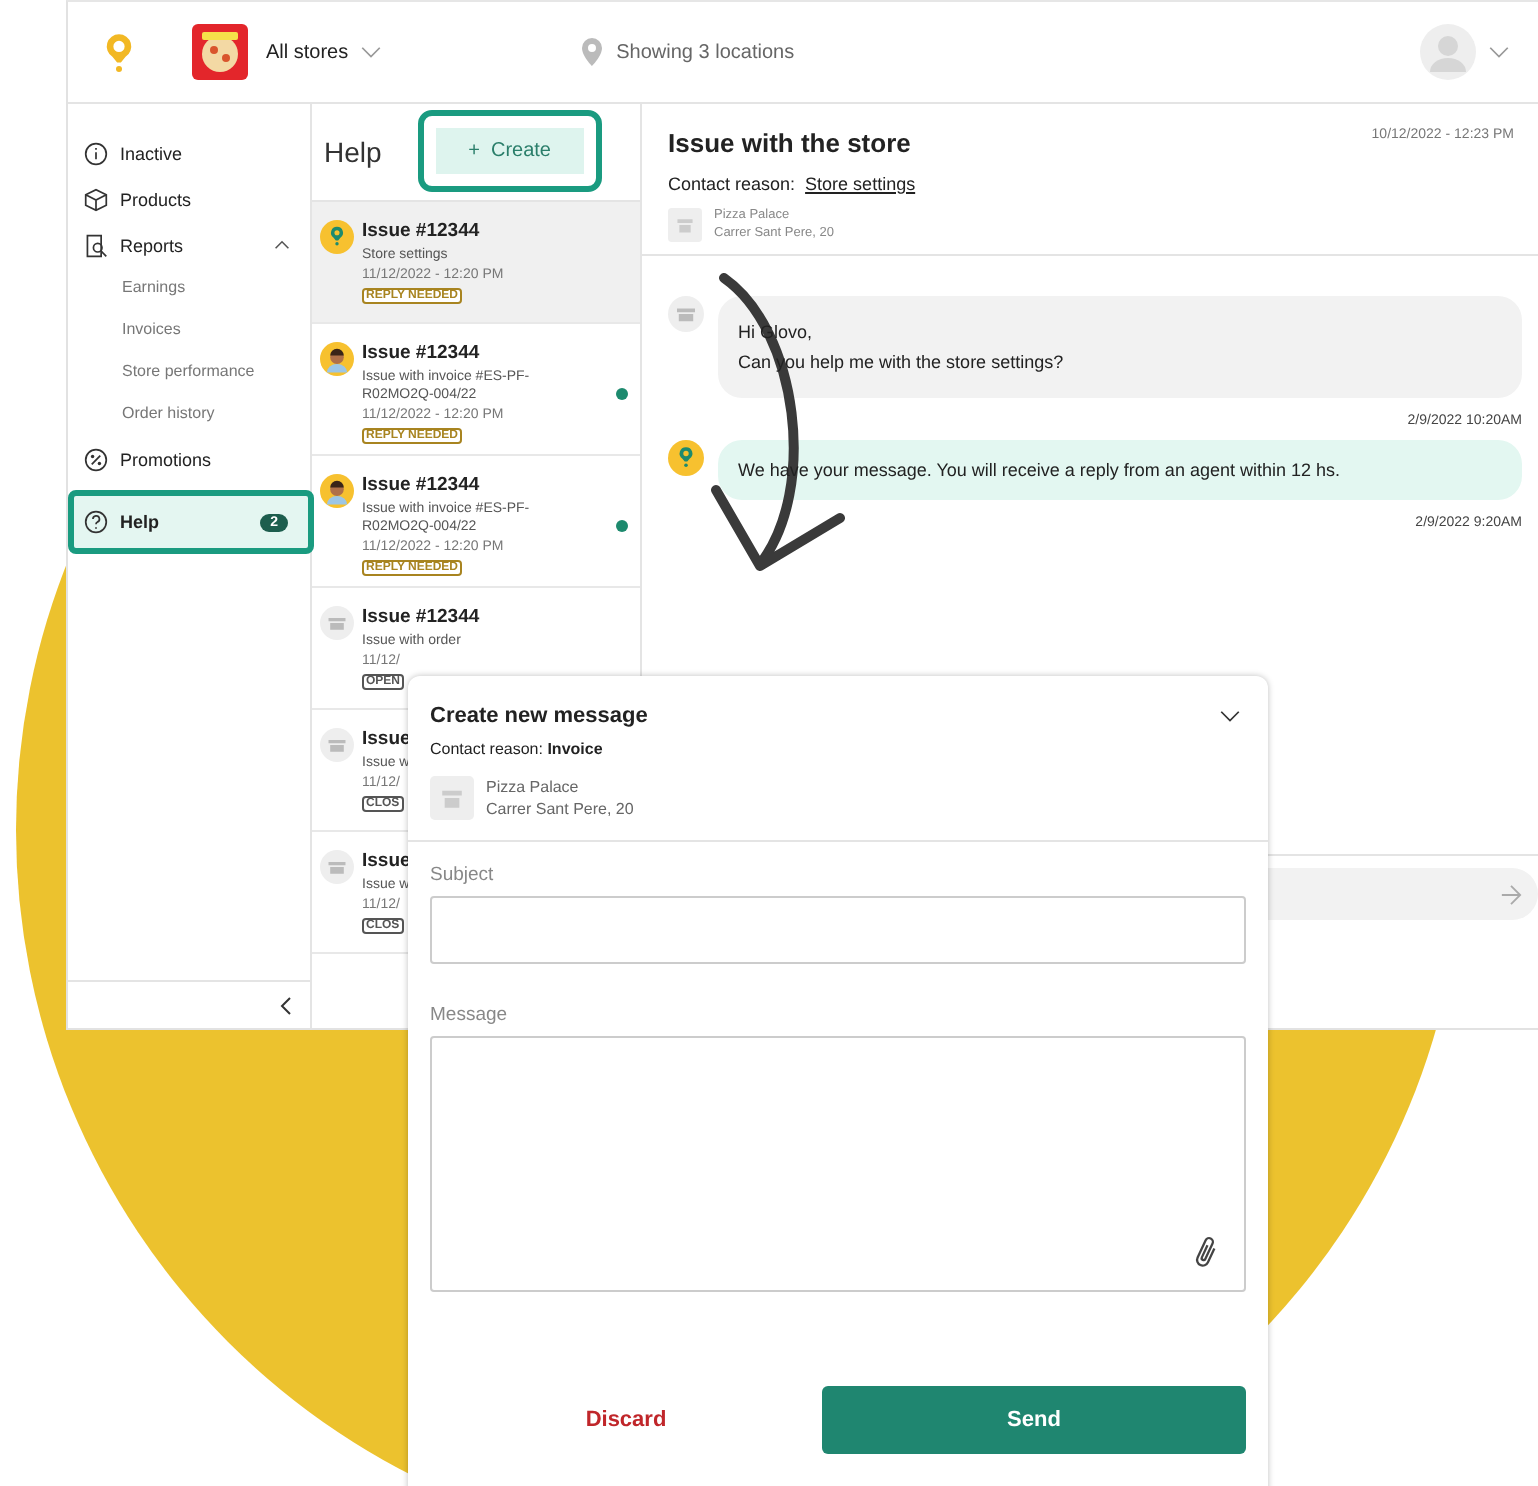 Image resolution: width=1538 pixels, height=1486 pixels. What do you see at coordinates (175, 373) in the screenshot?
I see `sidebar-subitem: Store performance` at bounding box center [175, 373].